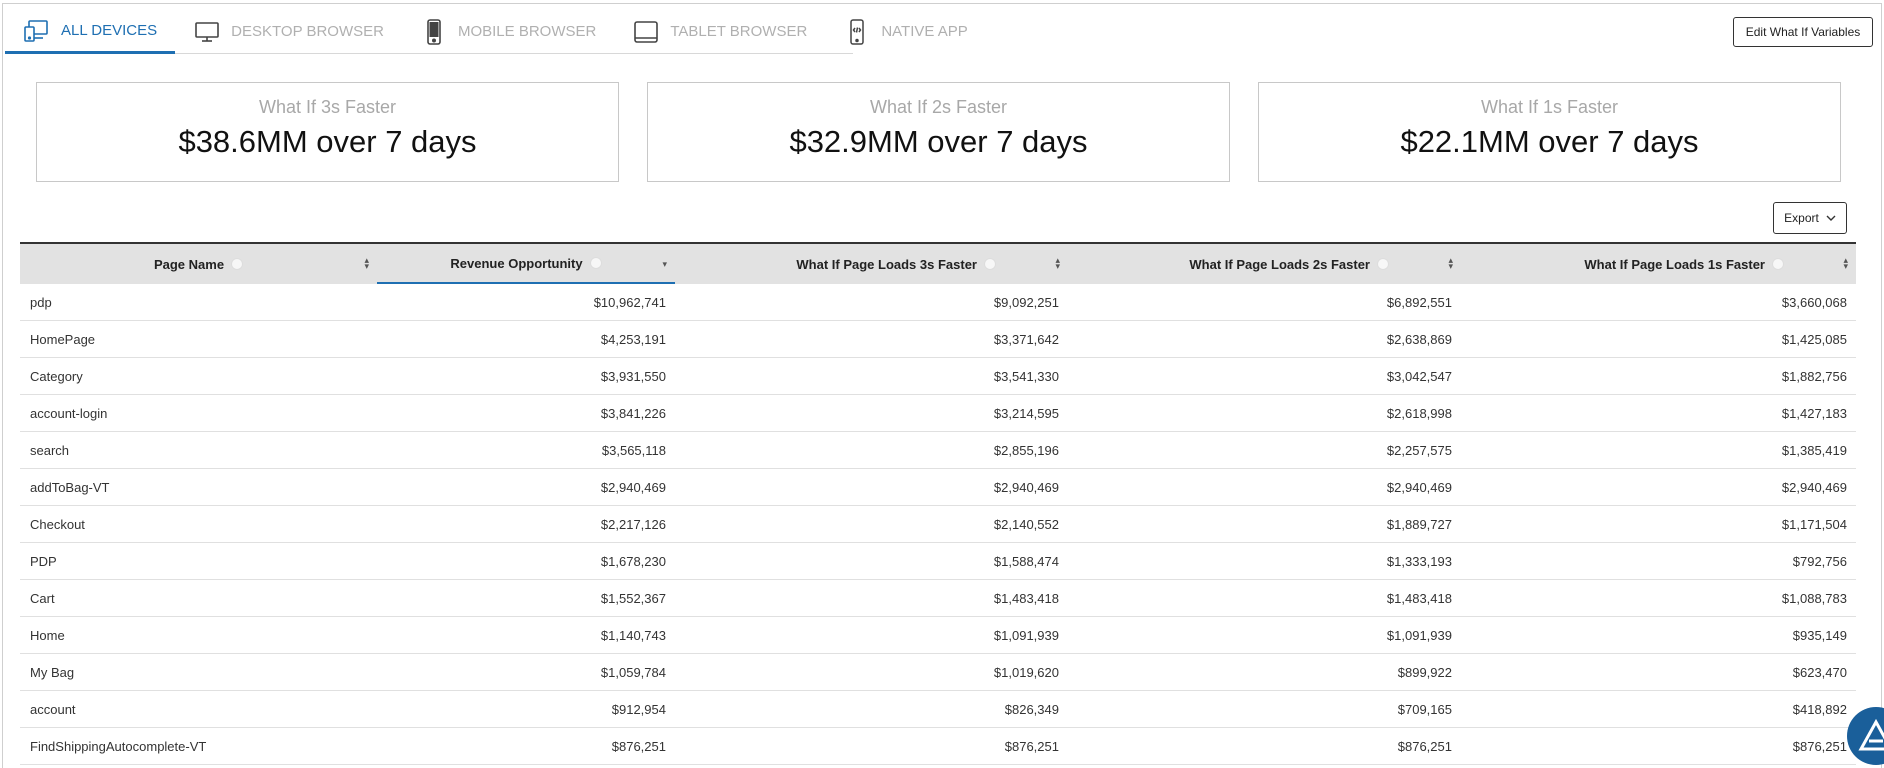  I want to click on card-label: What If 2s Faster, so click(938, 107).